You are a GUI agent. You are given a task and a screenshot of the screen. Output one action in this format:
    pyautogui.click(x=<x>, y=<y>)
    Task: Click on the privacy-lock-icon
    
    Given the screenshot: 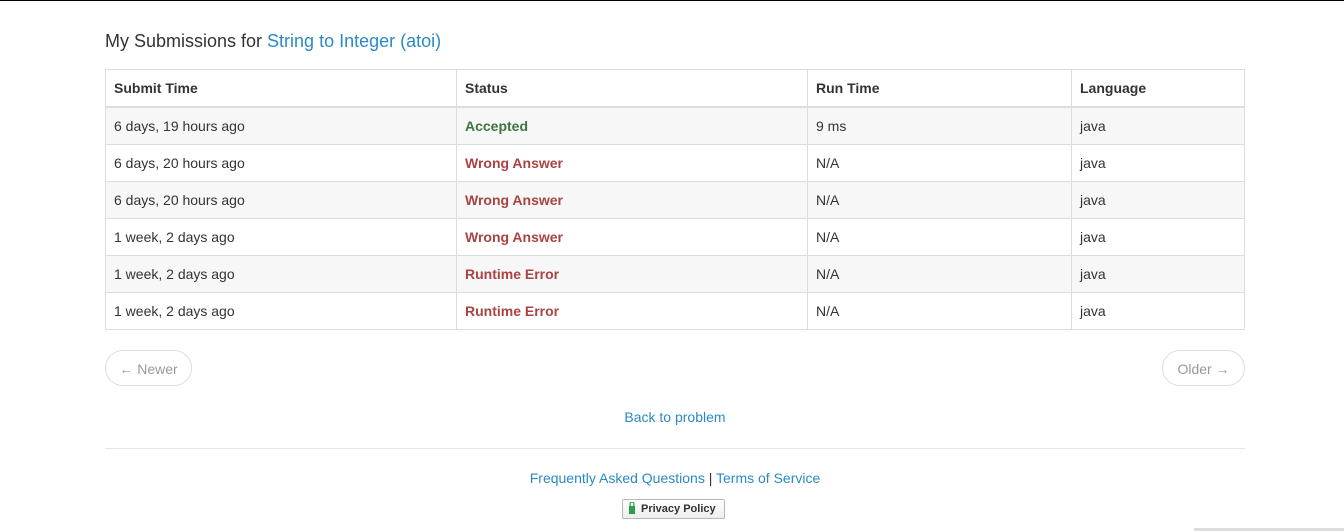 What is the action you would take?
    pyautogui.click(x=632, y=508)
    